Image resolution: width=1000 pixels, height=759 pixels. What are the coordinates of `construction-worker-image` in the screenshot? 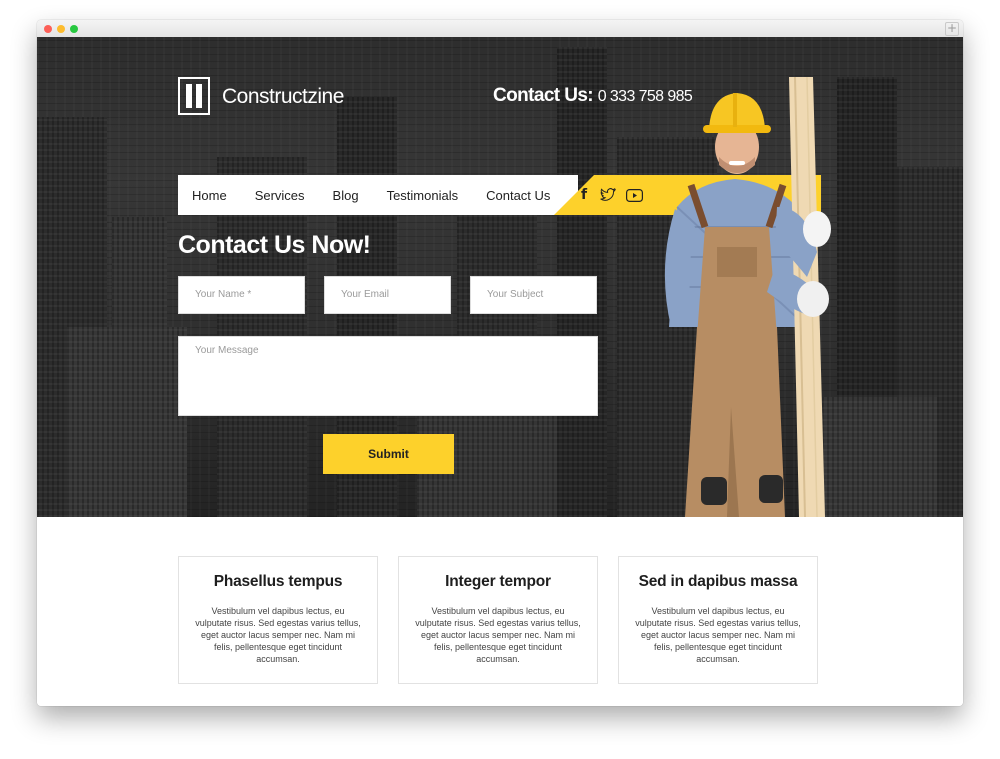 It's located at (747, 297).